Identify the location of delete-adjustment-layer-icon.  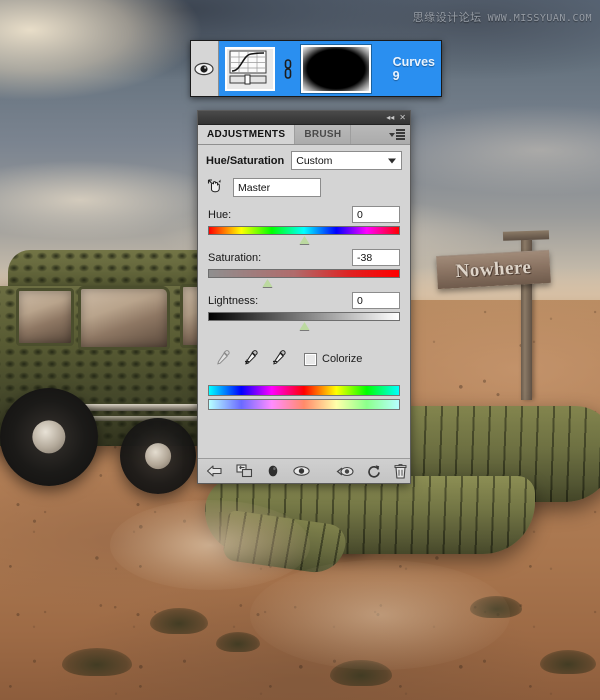
(400, 471).